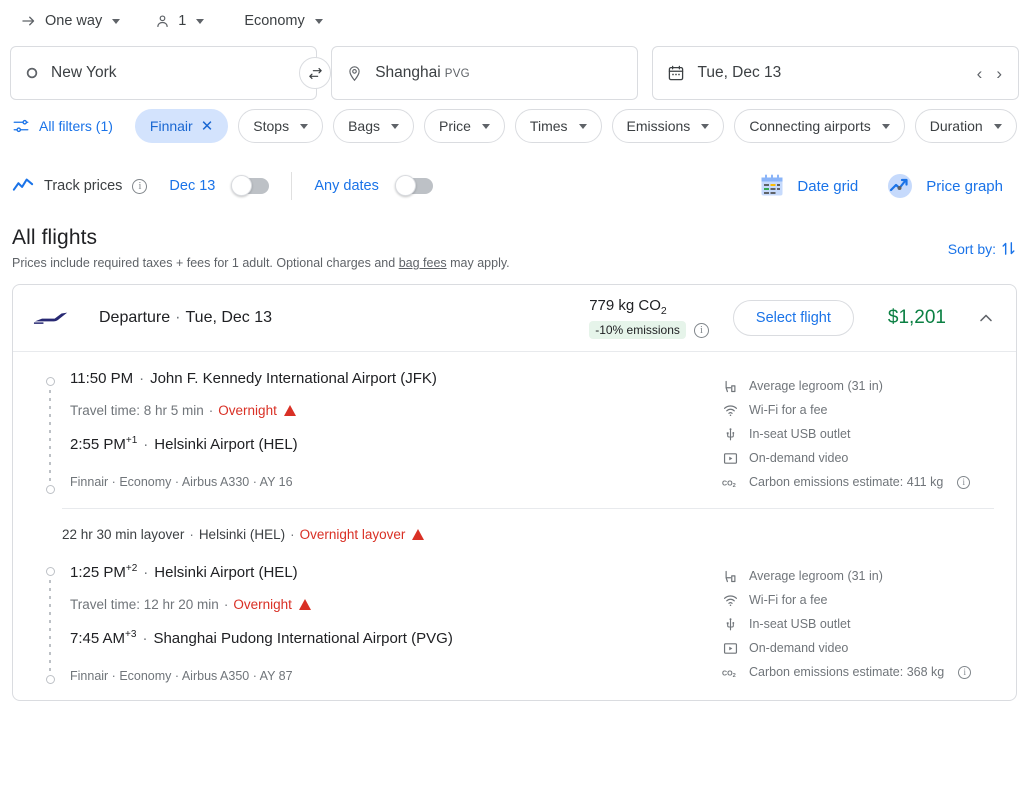 The height and width of the screenshot is (786, 1029). Describe the element at coordinates (207, 126) in the screenshot. I see `close-icon: ✕` at that location.